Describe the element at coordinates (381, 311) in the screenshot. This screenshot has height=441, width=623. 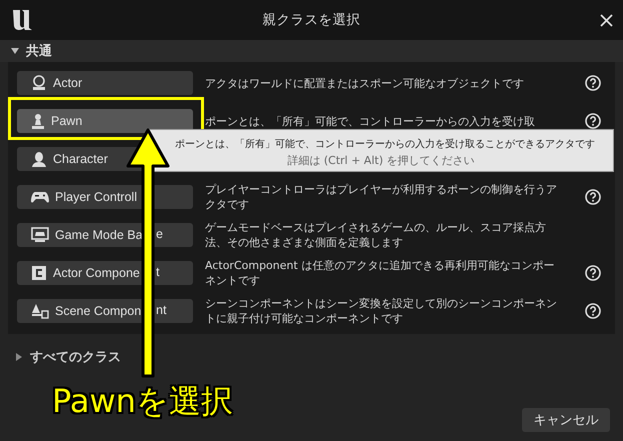
I see `class-description: シーンコンポーネントはシーン変換を設定して別のシーンコンポーネントに親子付け可能なコンポーネントです` at that location.